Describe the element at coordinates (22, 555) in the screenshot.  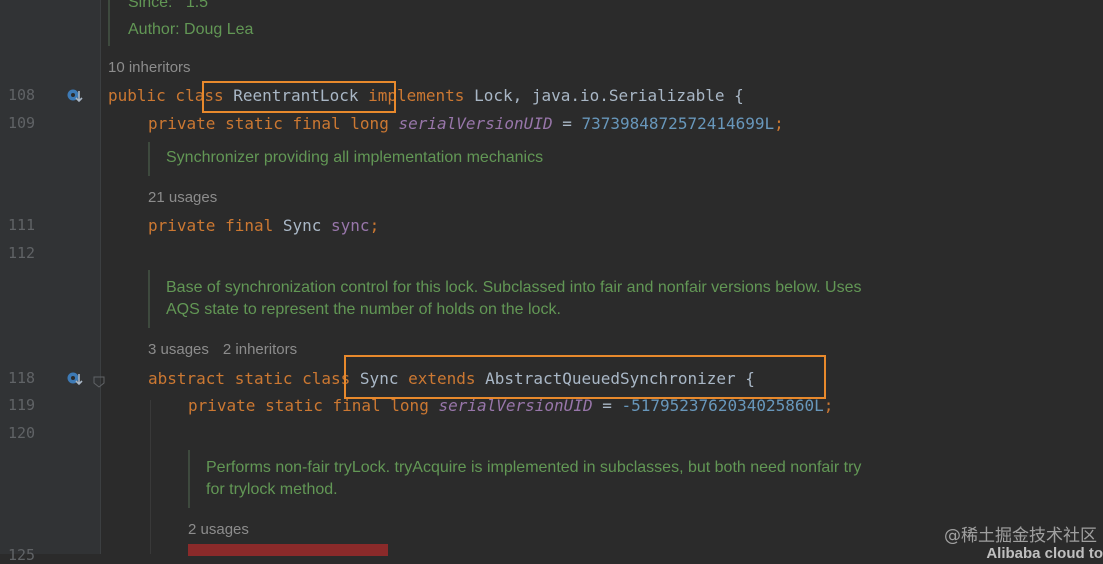
I see `line-number: 125` at that location.